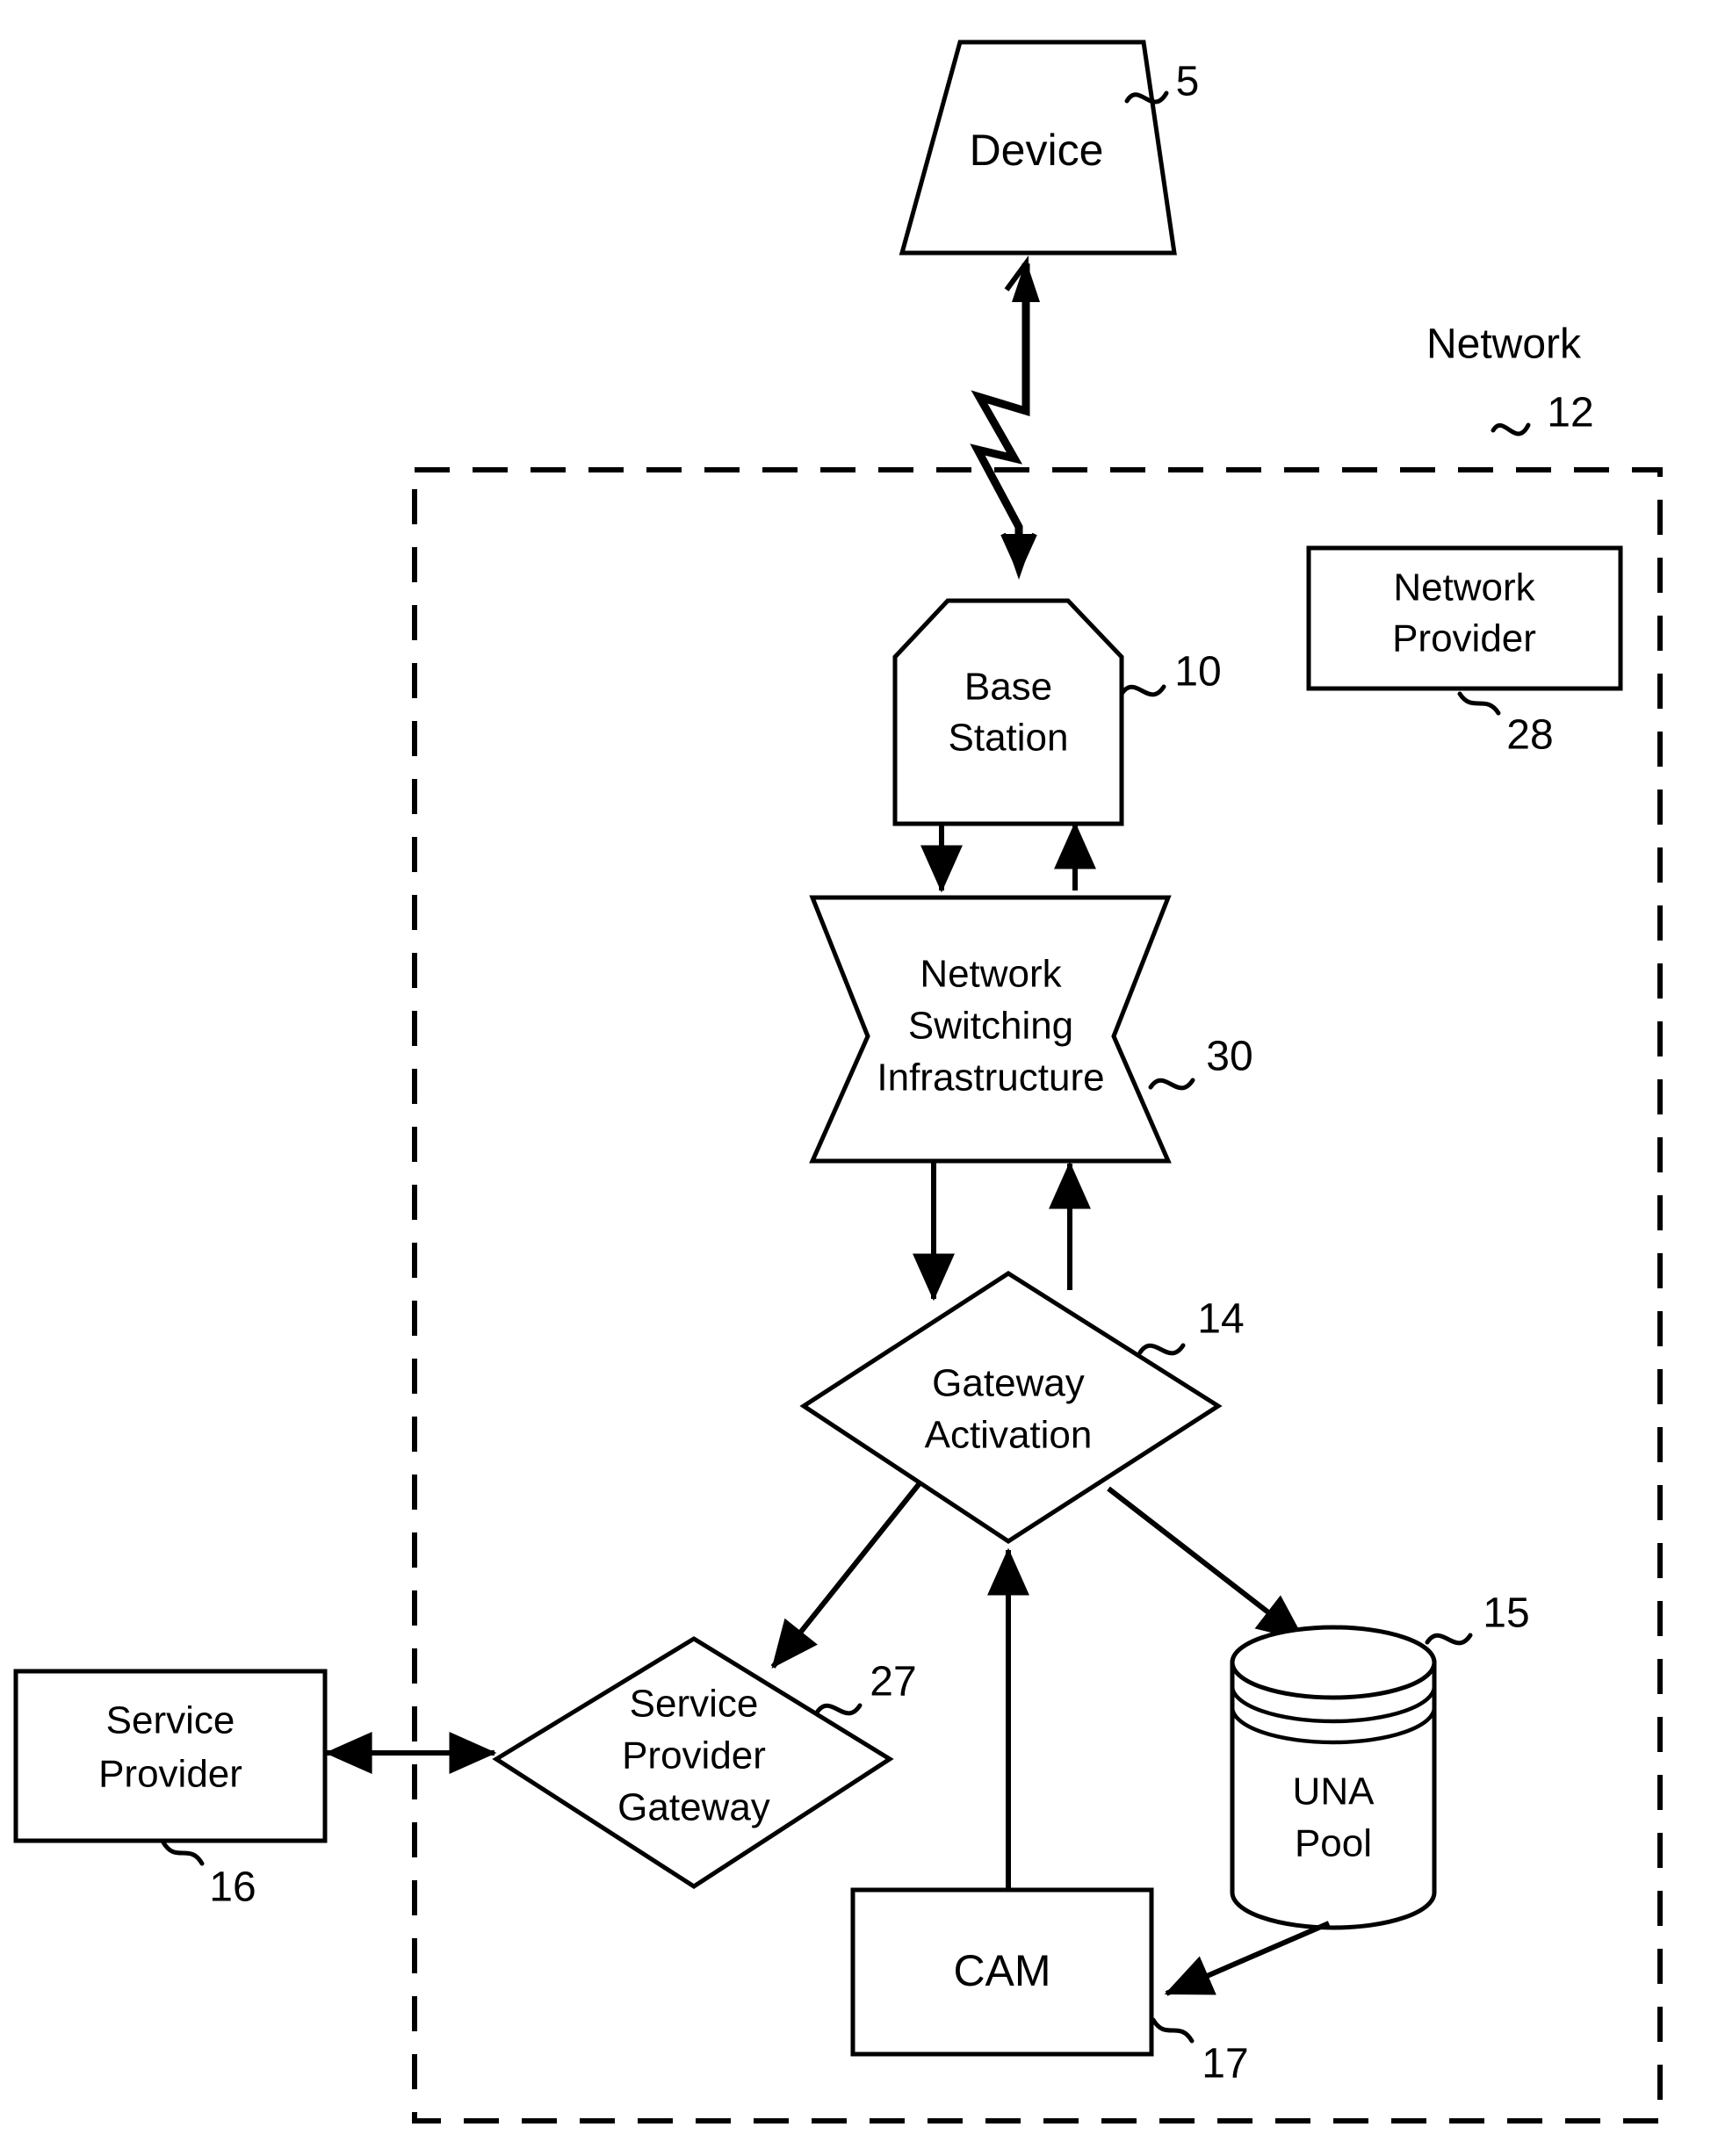 Image resolution: width=1718 pixels, height=2156 pixels. I want to click on network-provider-label-line2: Provider, so click(1464, 638).